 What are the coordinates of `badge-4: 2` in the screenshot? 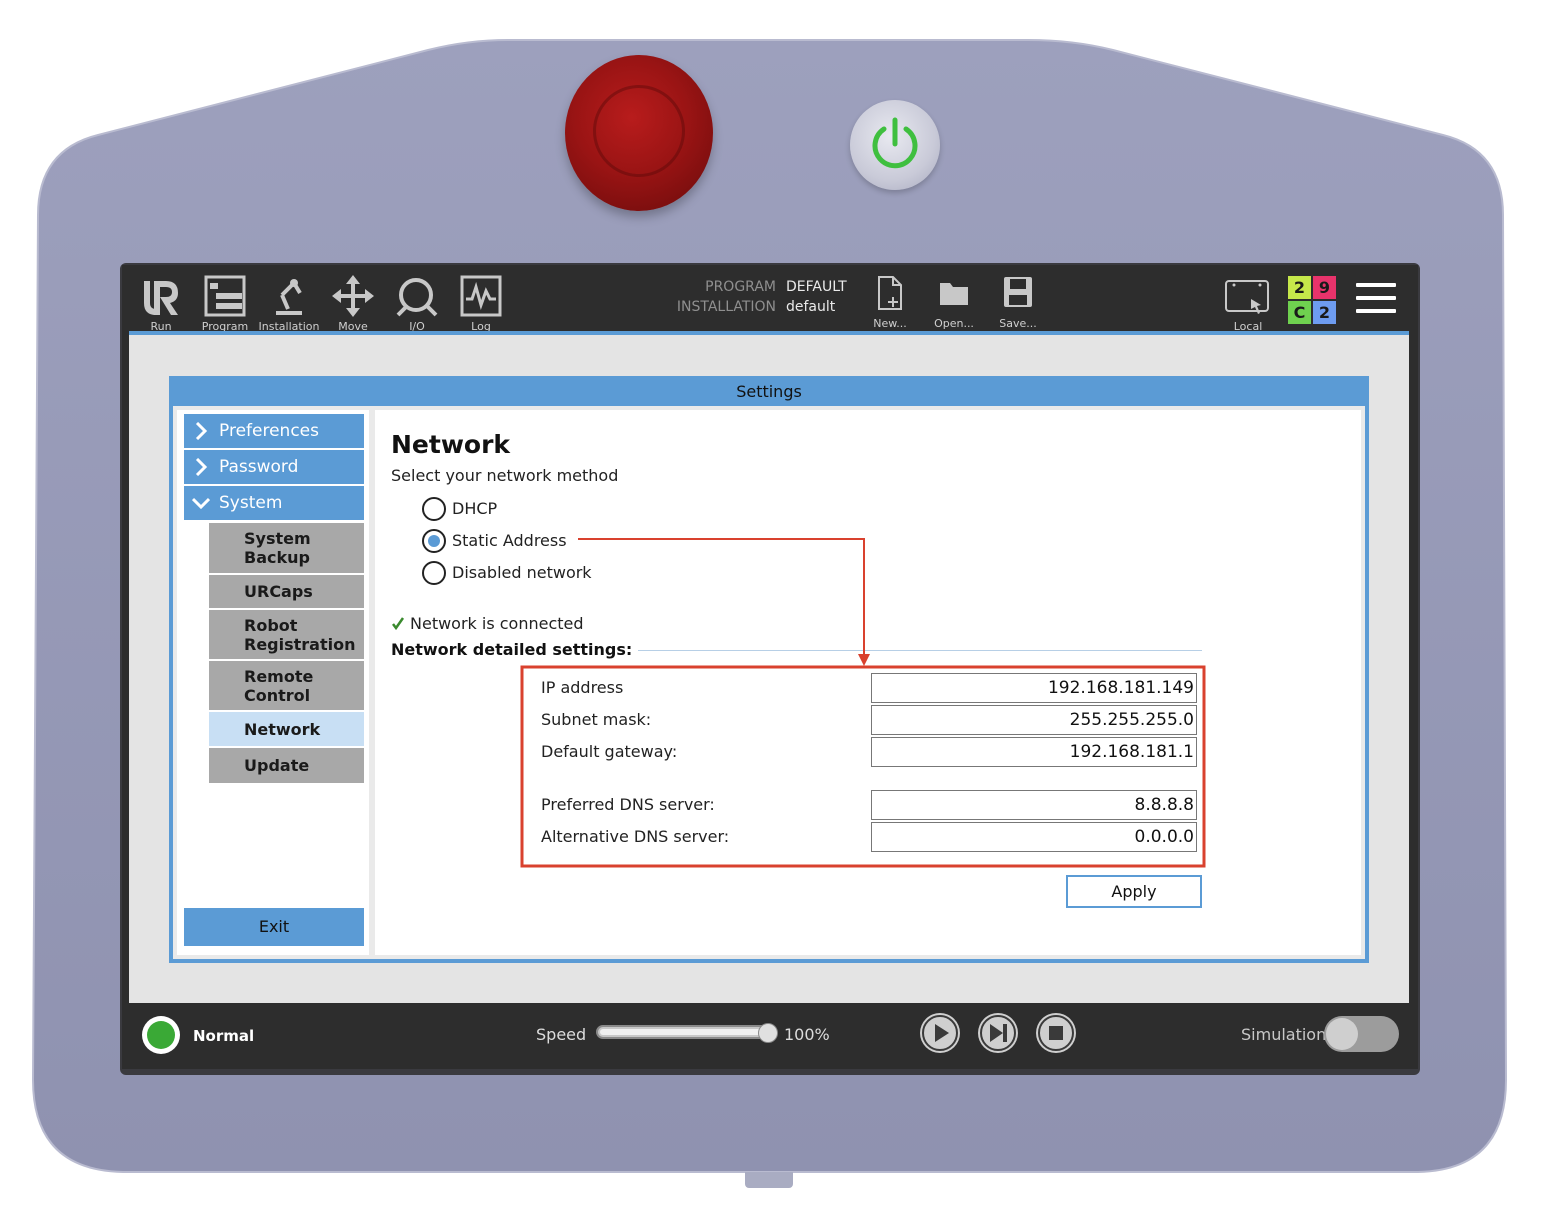 It's located at (1324, 312).